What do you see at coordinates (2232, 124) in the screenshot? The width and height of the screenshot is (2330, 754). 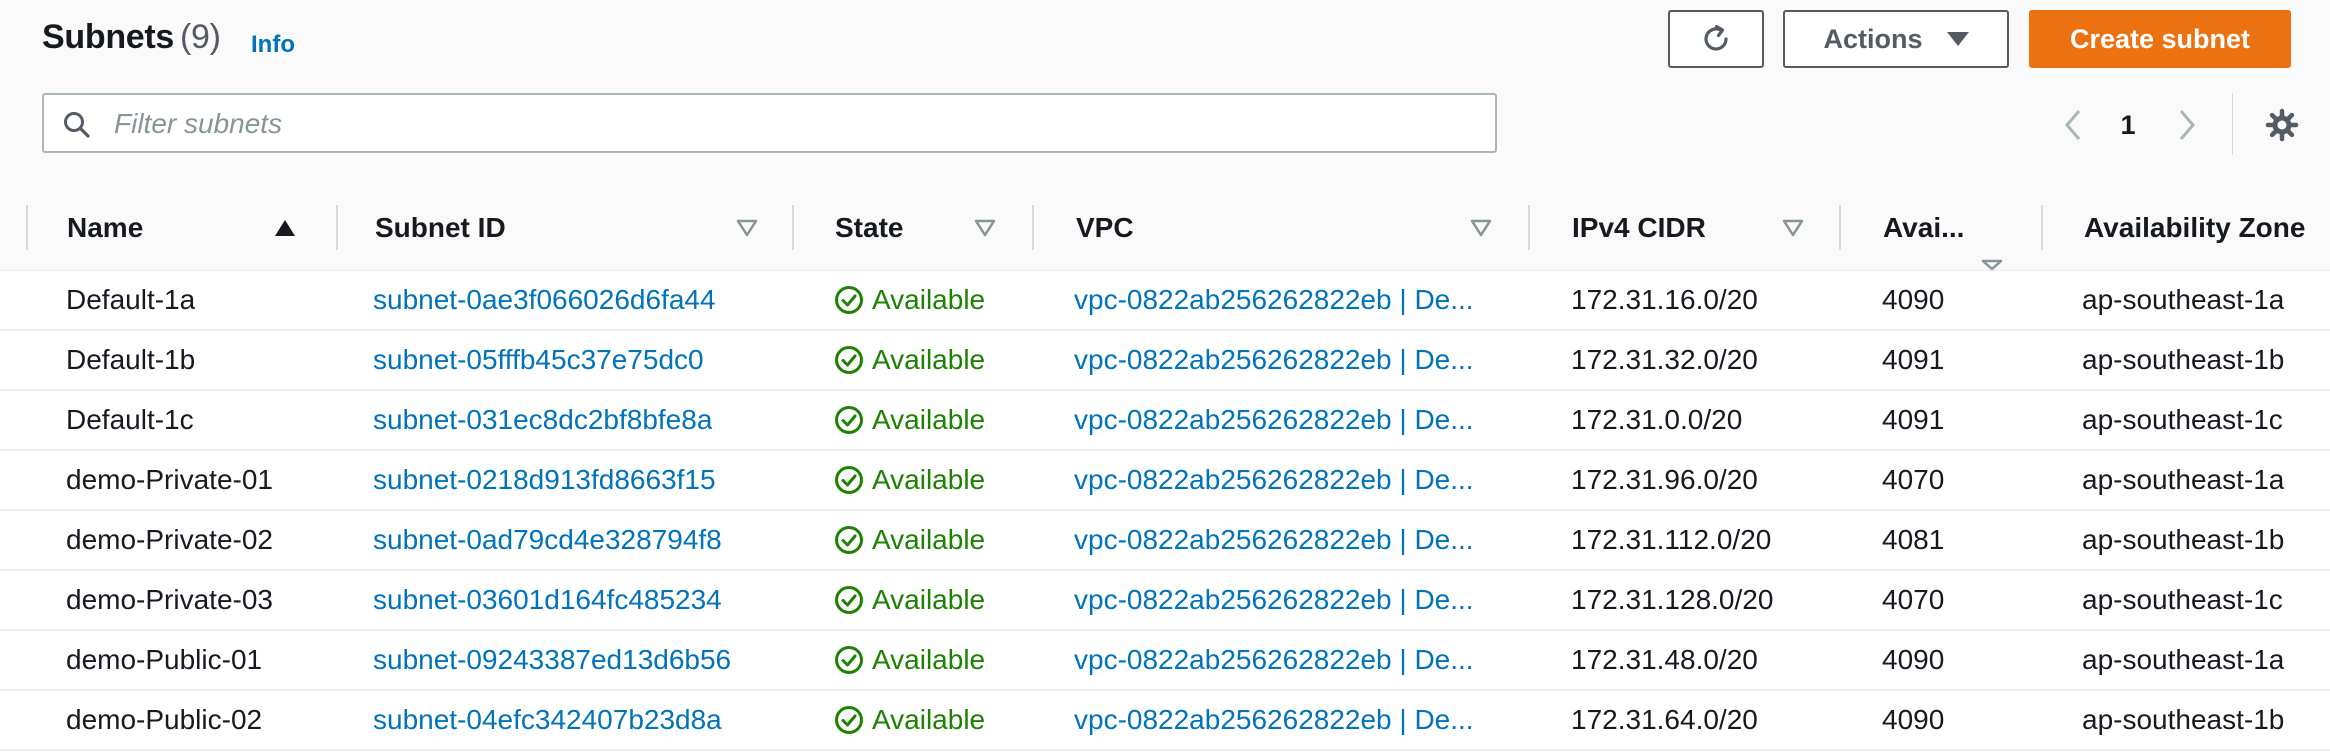 I see `pager-divider` at bounding box center [2232, 124].